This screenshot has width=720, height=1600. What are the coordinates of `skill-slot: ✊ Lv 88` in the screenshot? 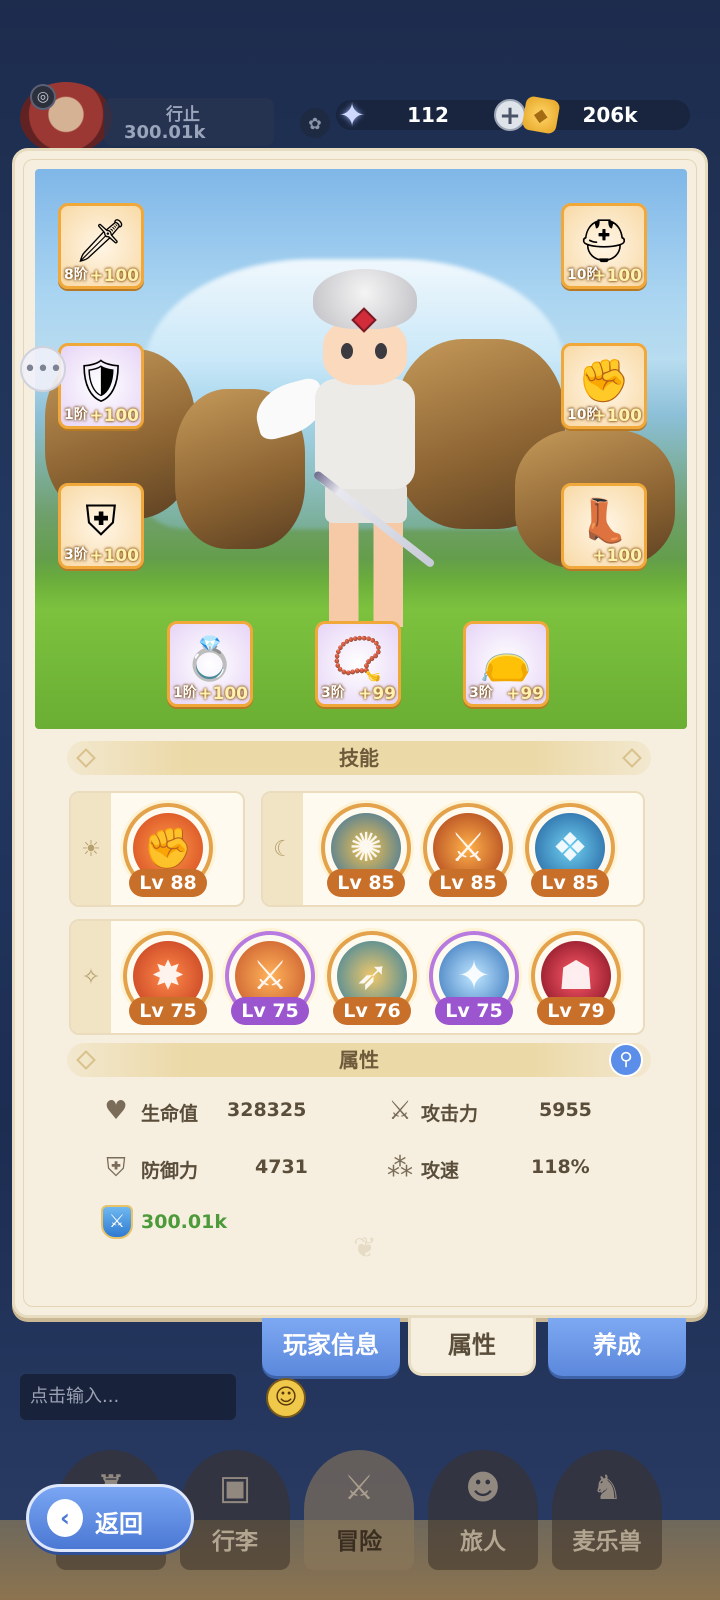 It's located at (168, 850).